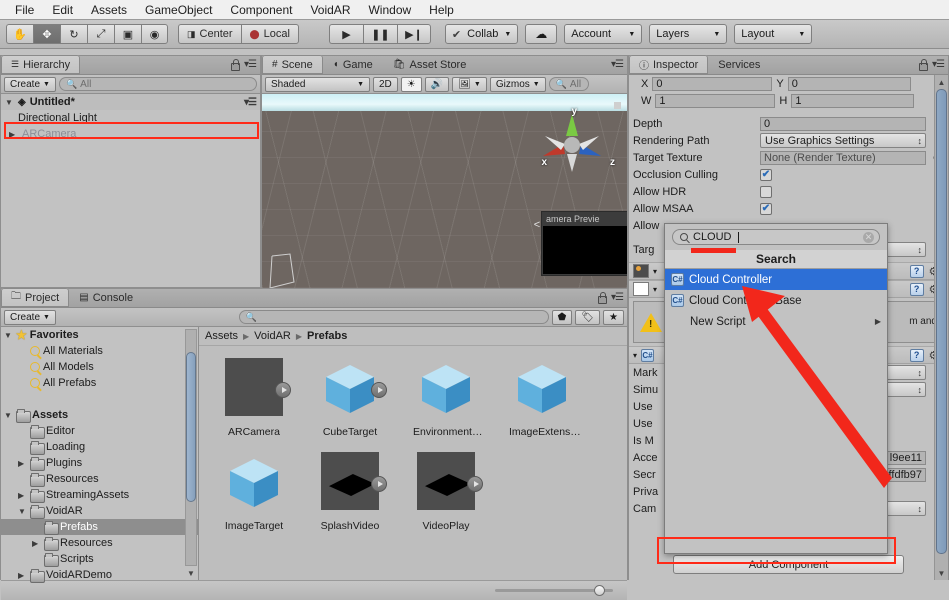 This screenshot has height=600, width=949. What do you see at coordinates (250, 102) in the screenshot?
I see `scene-menu-icon: ▾☰` at bounding box center [250, 102].